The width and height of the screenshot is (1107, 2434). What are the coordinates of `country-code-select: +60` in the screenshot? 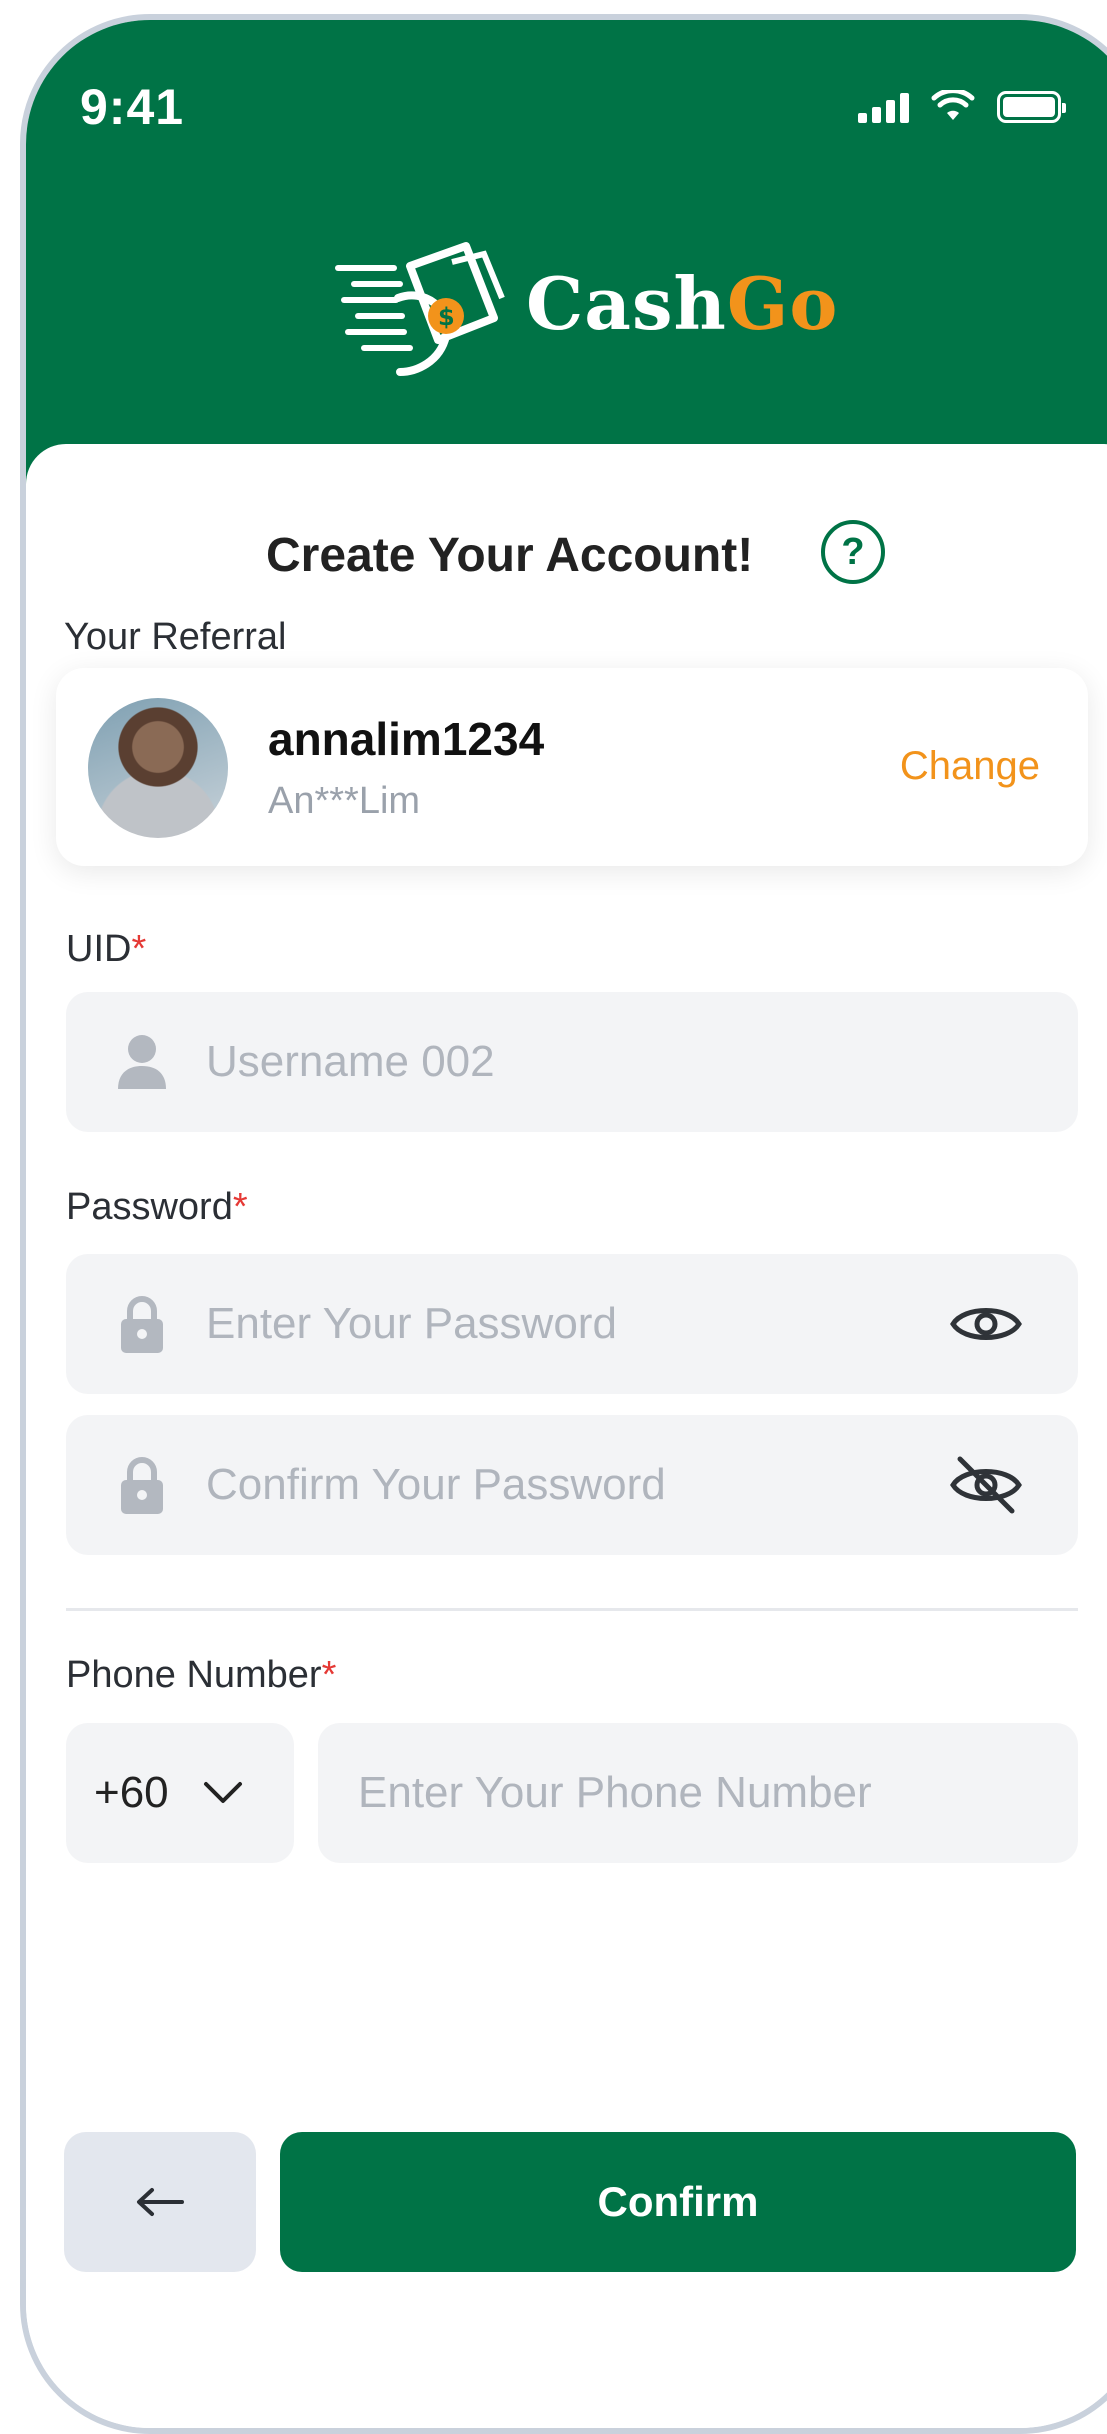 It's located at (180, 1793).